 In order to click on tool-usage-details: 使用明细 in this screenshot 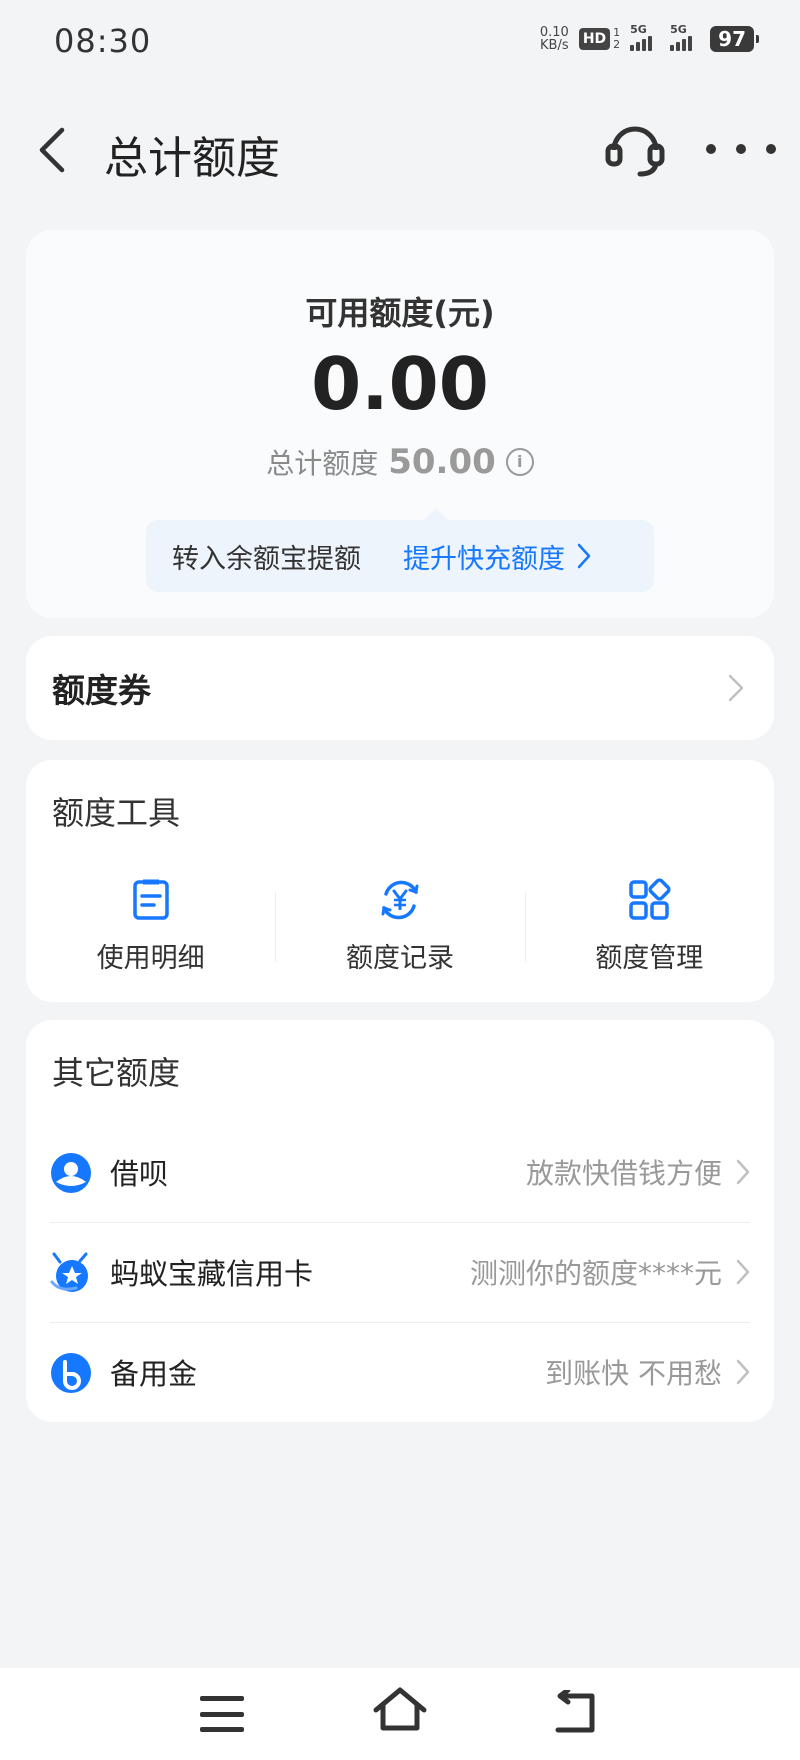, I will do `click(150, 926)`.